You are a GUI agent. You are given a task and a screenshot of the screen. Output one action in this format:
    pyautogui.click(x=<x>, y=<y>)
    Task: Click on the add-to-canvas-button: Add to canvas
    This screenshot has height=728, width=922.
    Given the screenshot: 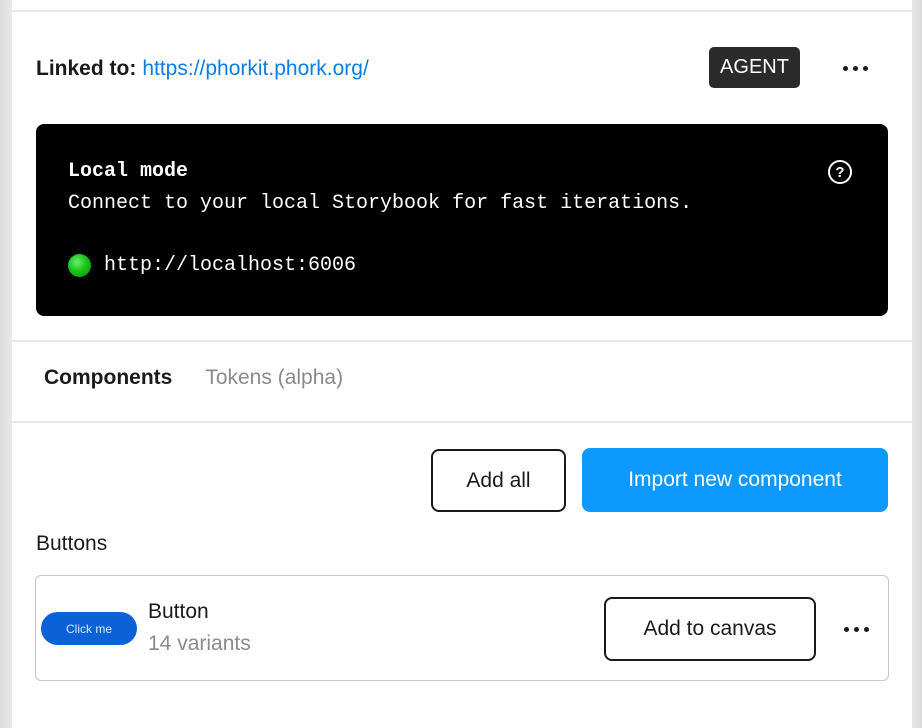 What is the action you would take?
    pyautogui.click(x=710, y=629)
    